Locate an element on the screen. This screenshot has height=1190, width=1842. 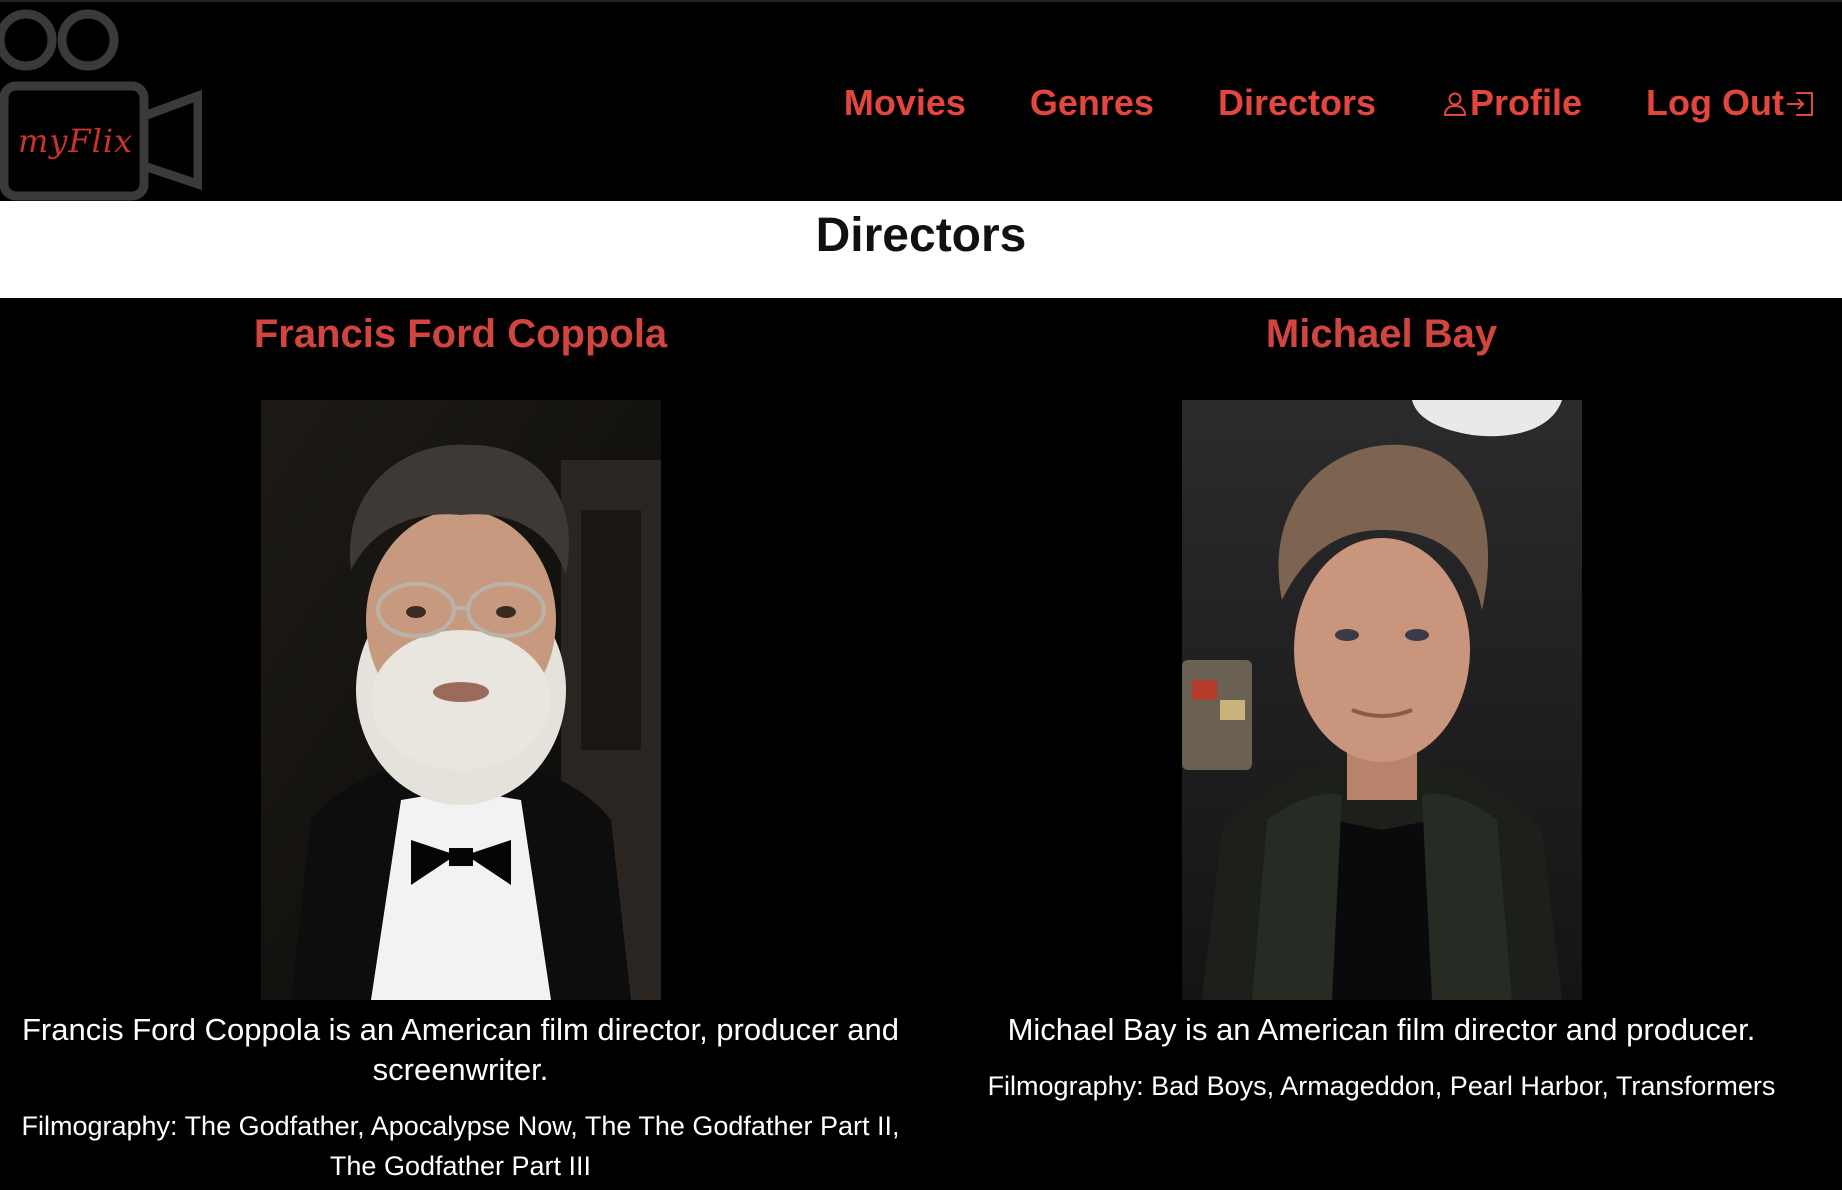
brand-logo: myFlix is located at coordinates (101, 103).